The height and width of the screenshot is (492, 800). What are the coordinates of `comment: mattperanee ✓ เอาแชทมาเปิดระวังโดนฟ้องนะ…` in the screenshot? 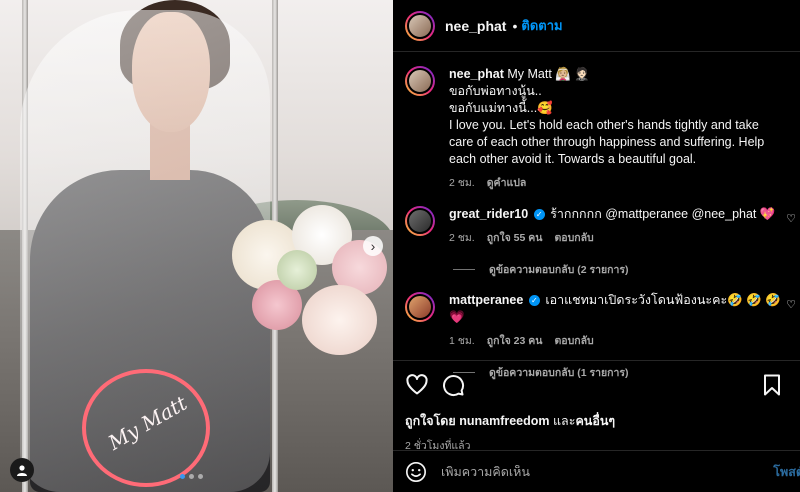 It's located at (600, 321).